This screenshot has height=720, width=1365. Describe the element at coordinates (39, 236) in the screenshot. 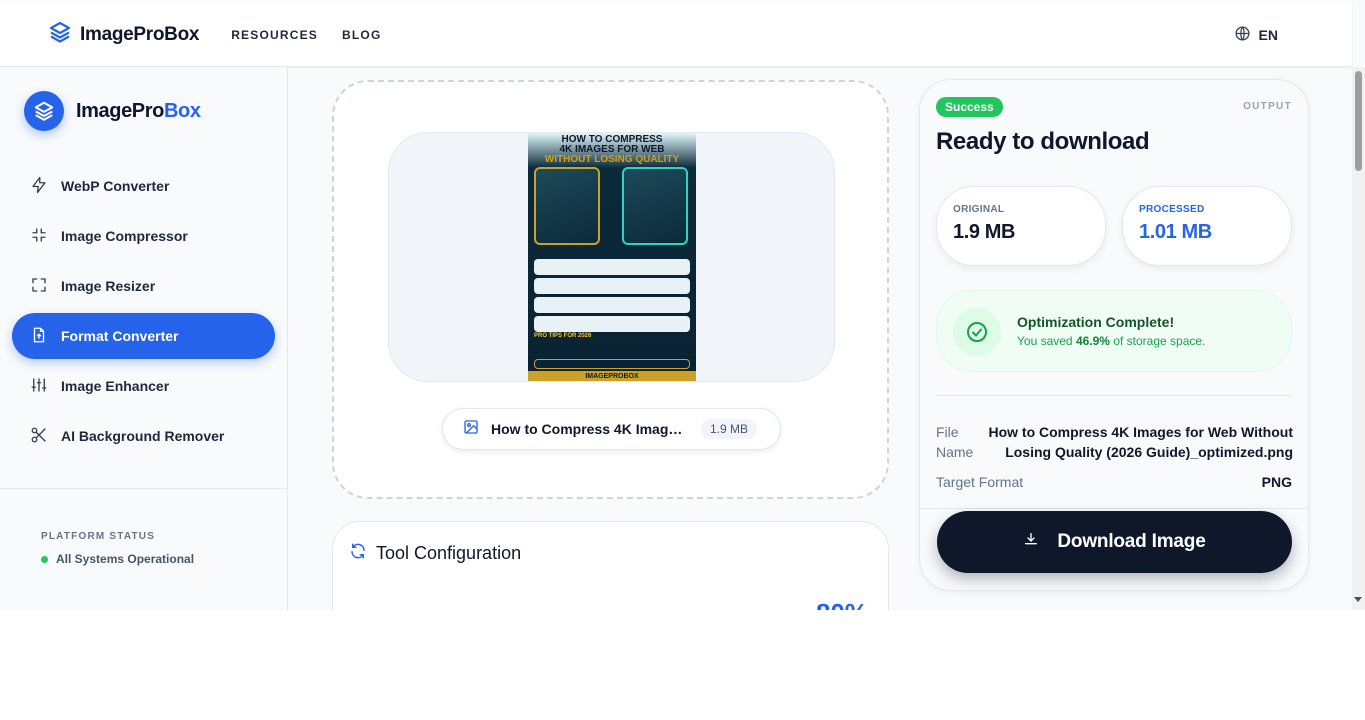

I see `compress-icon` at that location.